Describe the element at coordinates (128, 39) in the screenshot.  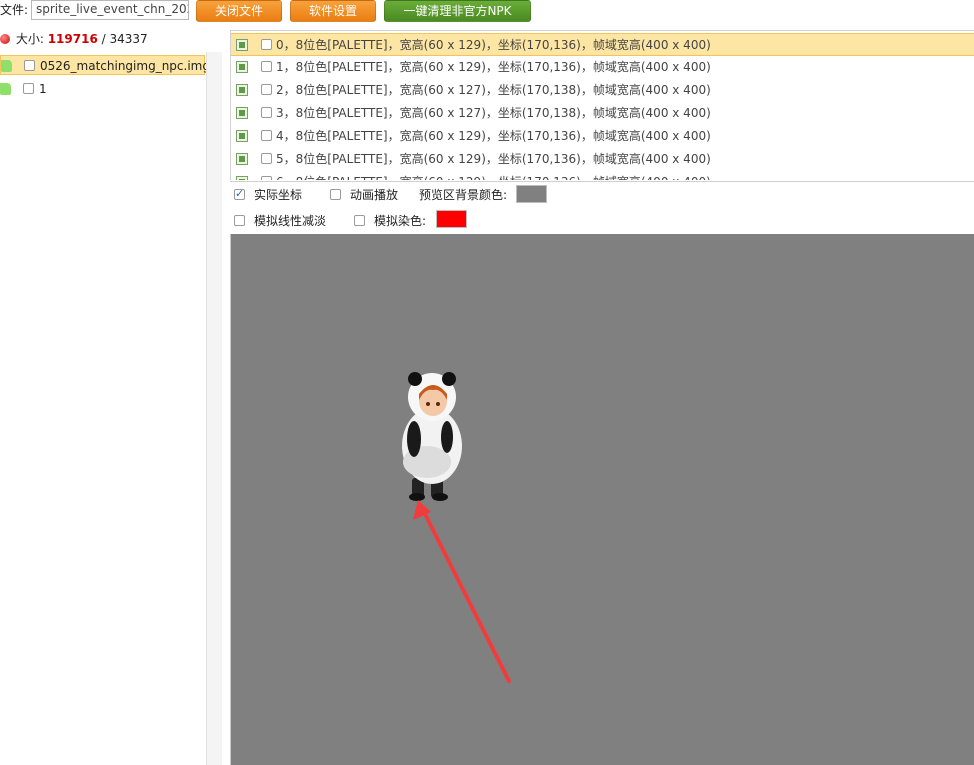
I see `size-total: 34337` at that location.